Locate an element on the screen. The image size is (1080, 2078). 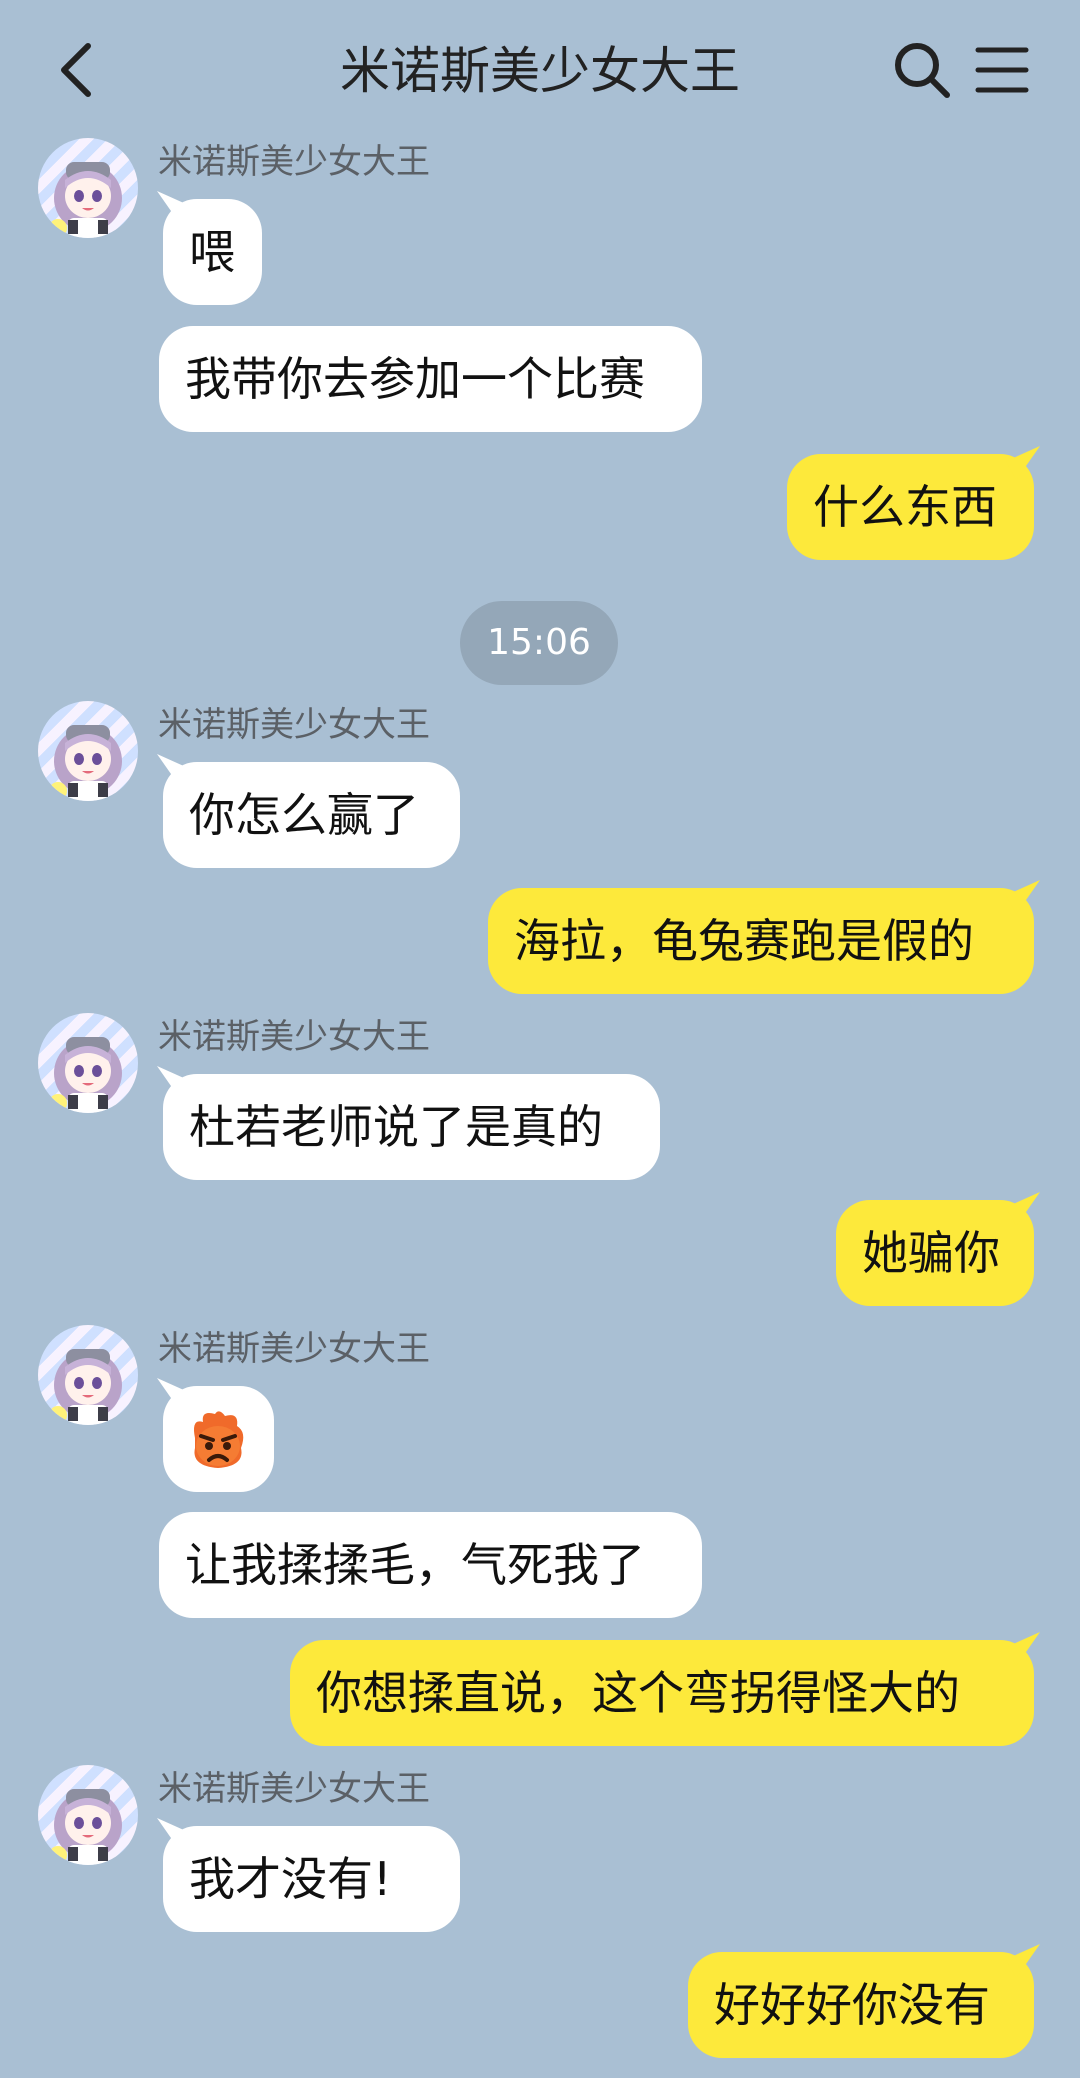
chevron-left-icon is located at coordinates (76, 70).